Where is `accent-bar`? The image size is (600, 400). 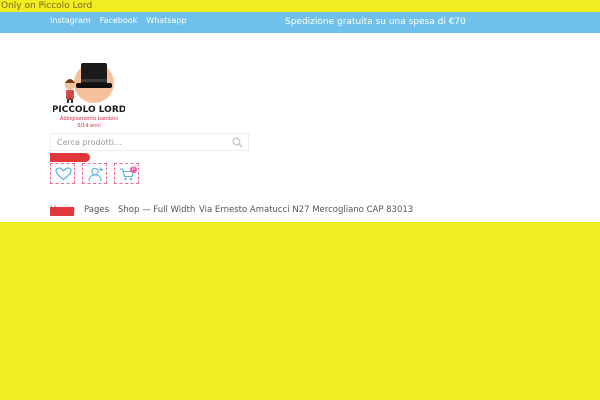 accent-bar is located at coordinates (70, 157).